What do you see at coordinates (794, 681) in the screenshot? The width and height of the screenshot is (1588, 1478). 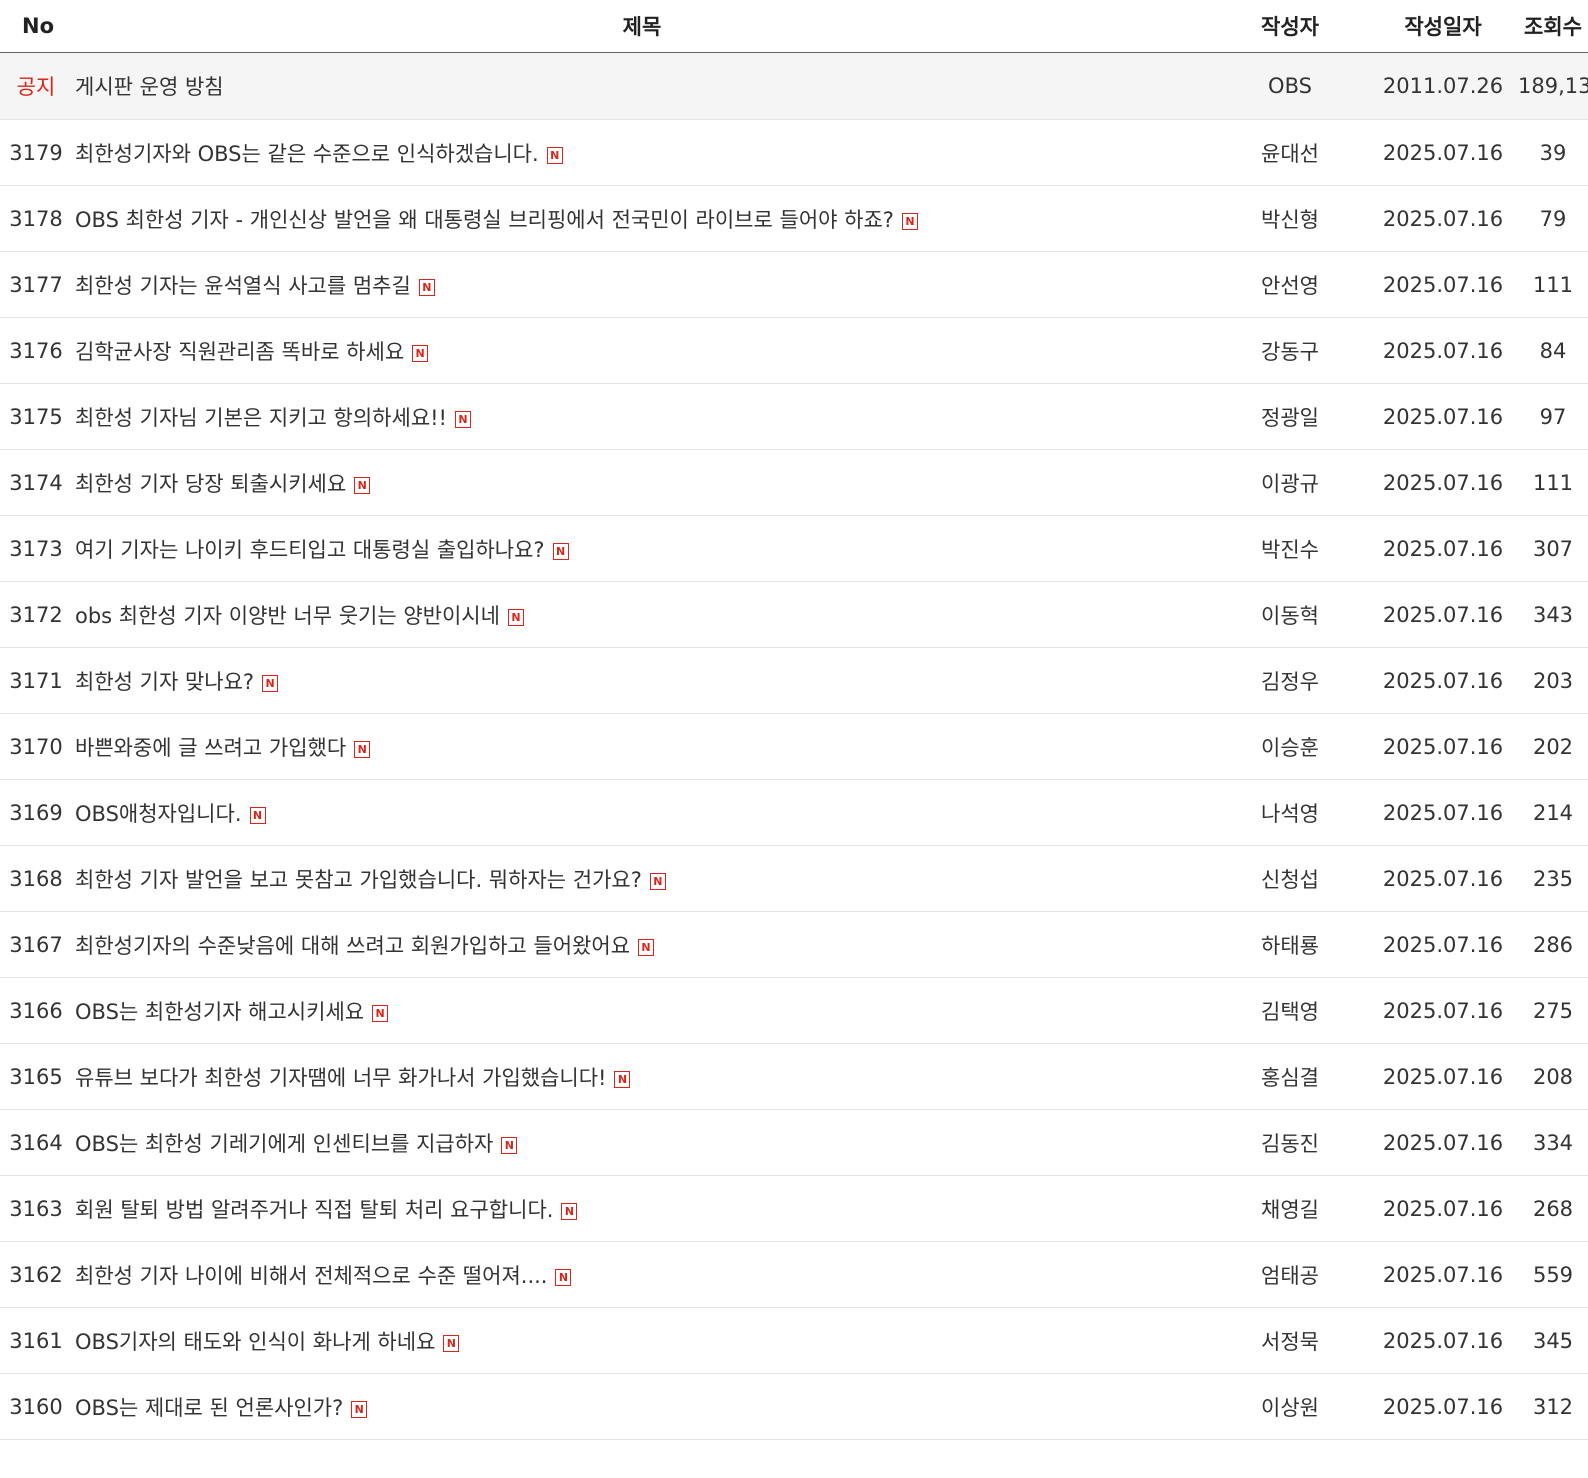 I see `post-row: 3171 최한성 기자 맞나요? N 김정우 2025.07.16 203` at bounding box center [794, 681].